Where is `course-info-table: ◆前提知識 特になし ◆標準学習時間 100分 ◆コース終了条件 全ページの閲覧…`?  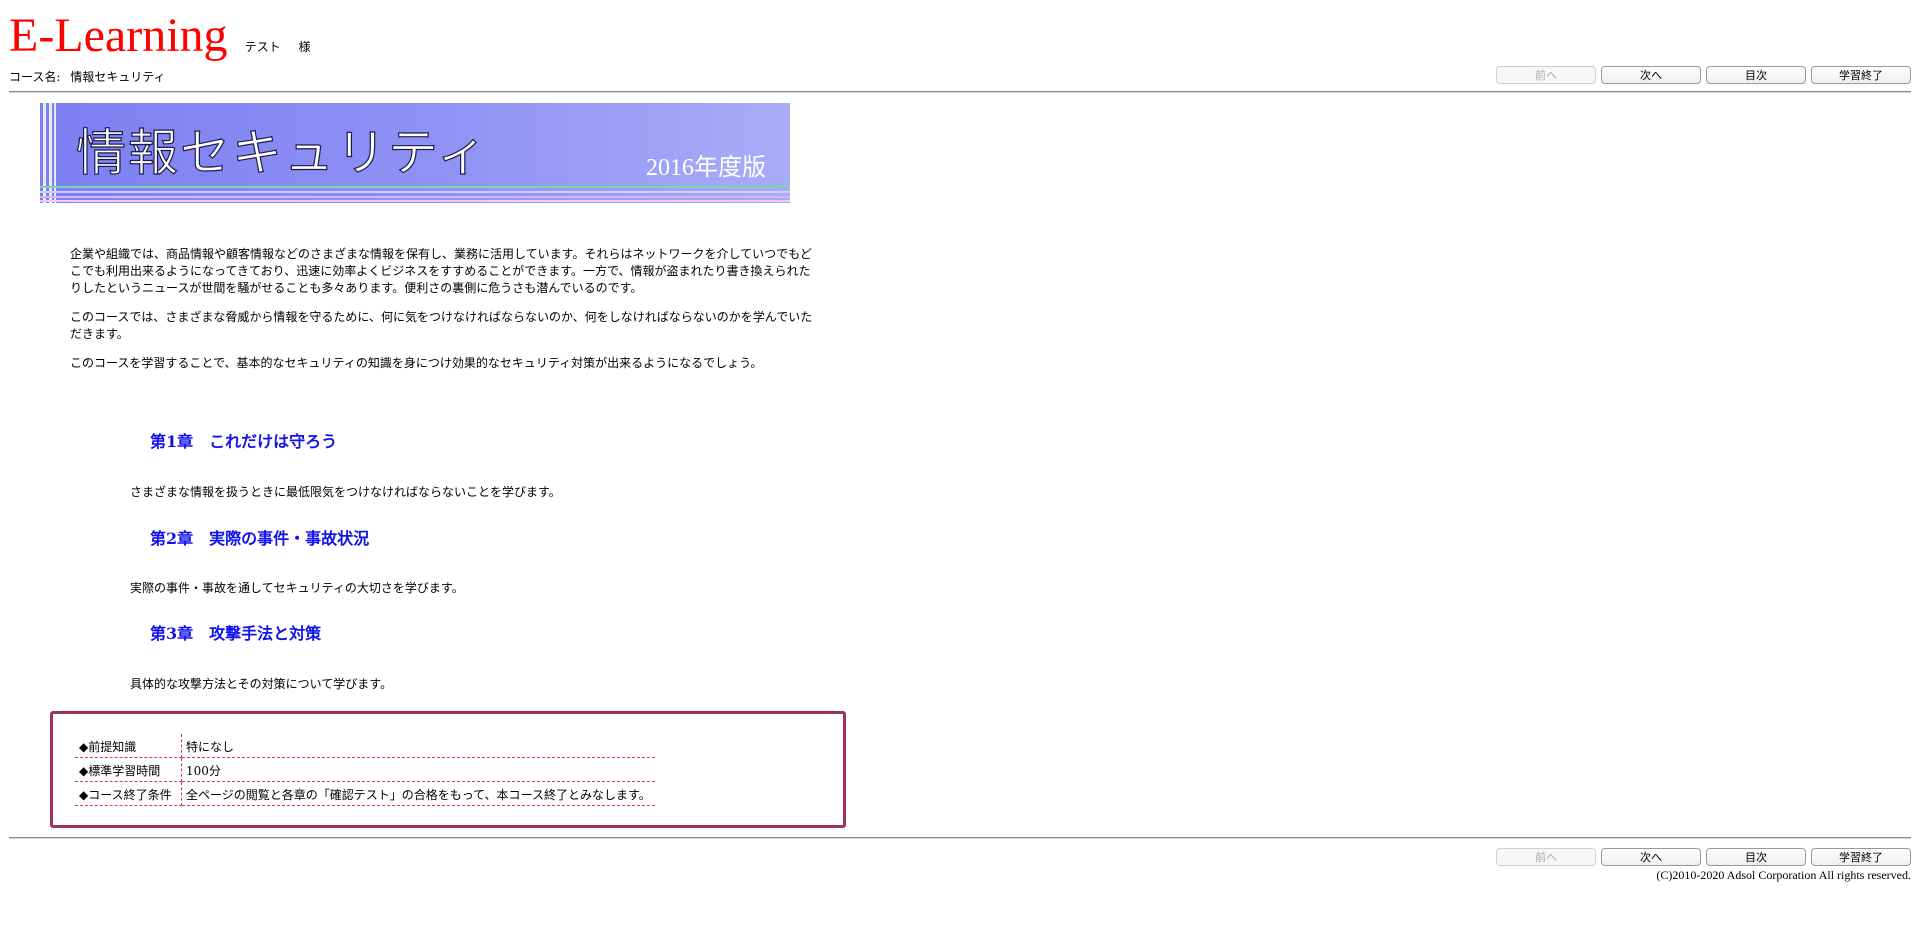 course-info-table: ◆前提知識 特になし ◆標準学習時間 100分 ◆コース終了条件 全ページの閲覧… is located at coordinates (365, 770).